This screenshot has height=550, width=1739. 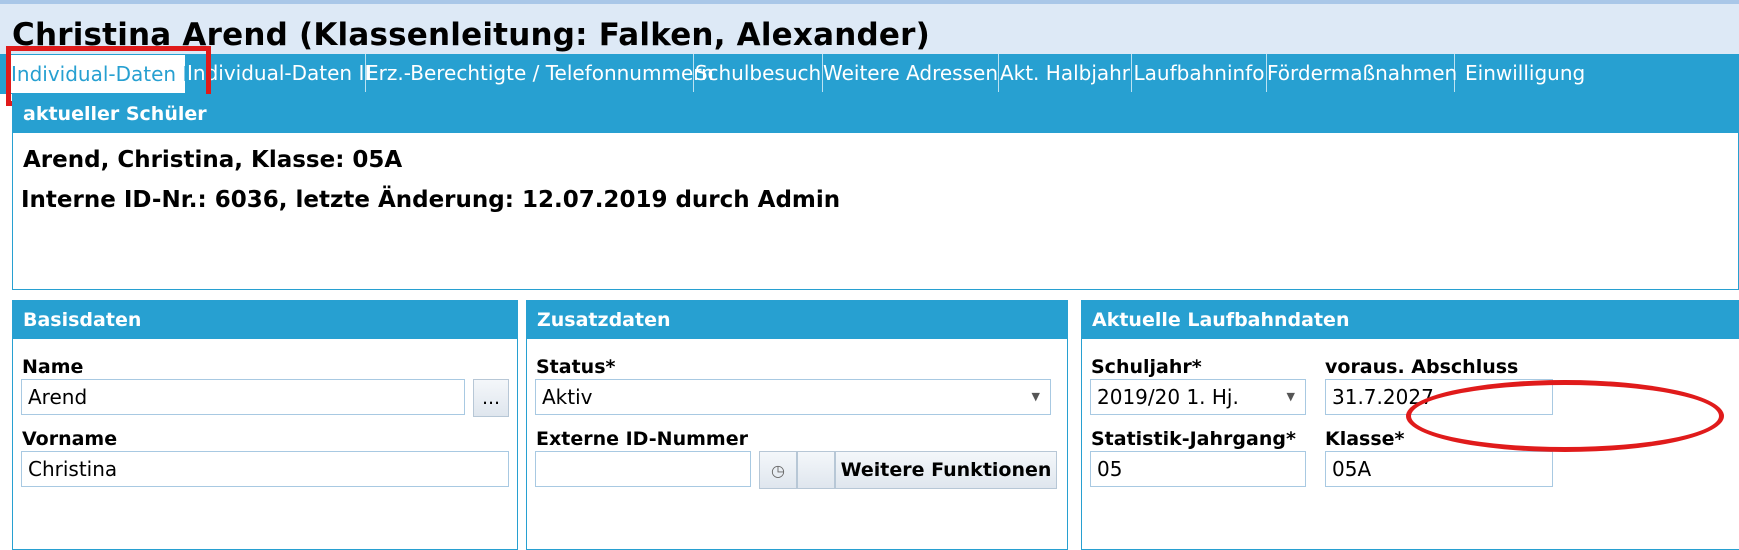 I want to click on abschluss-label: voraus. Abschluss, so click(x=1422, y=367).